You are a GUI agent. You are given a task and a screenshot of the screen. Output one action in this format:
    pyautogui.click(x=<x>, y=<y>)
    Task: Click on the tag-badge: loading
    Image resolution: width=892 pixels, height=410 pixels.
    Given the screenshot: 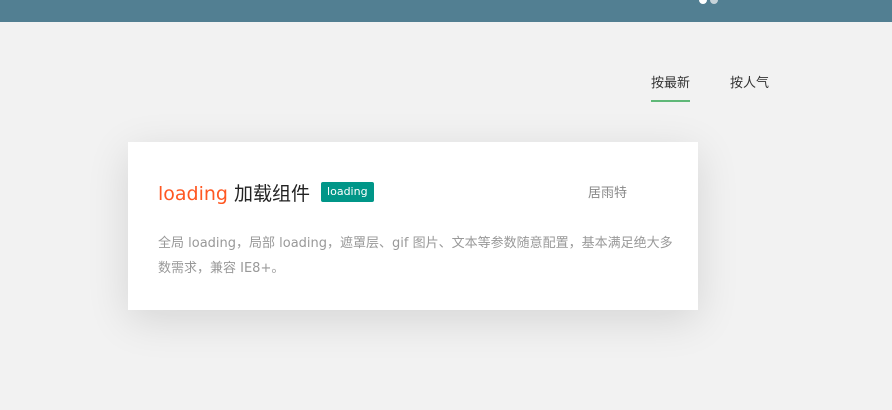 What is the action you would take?
    pyautogui.click(x=347, y=192)
    